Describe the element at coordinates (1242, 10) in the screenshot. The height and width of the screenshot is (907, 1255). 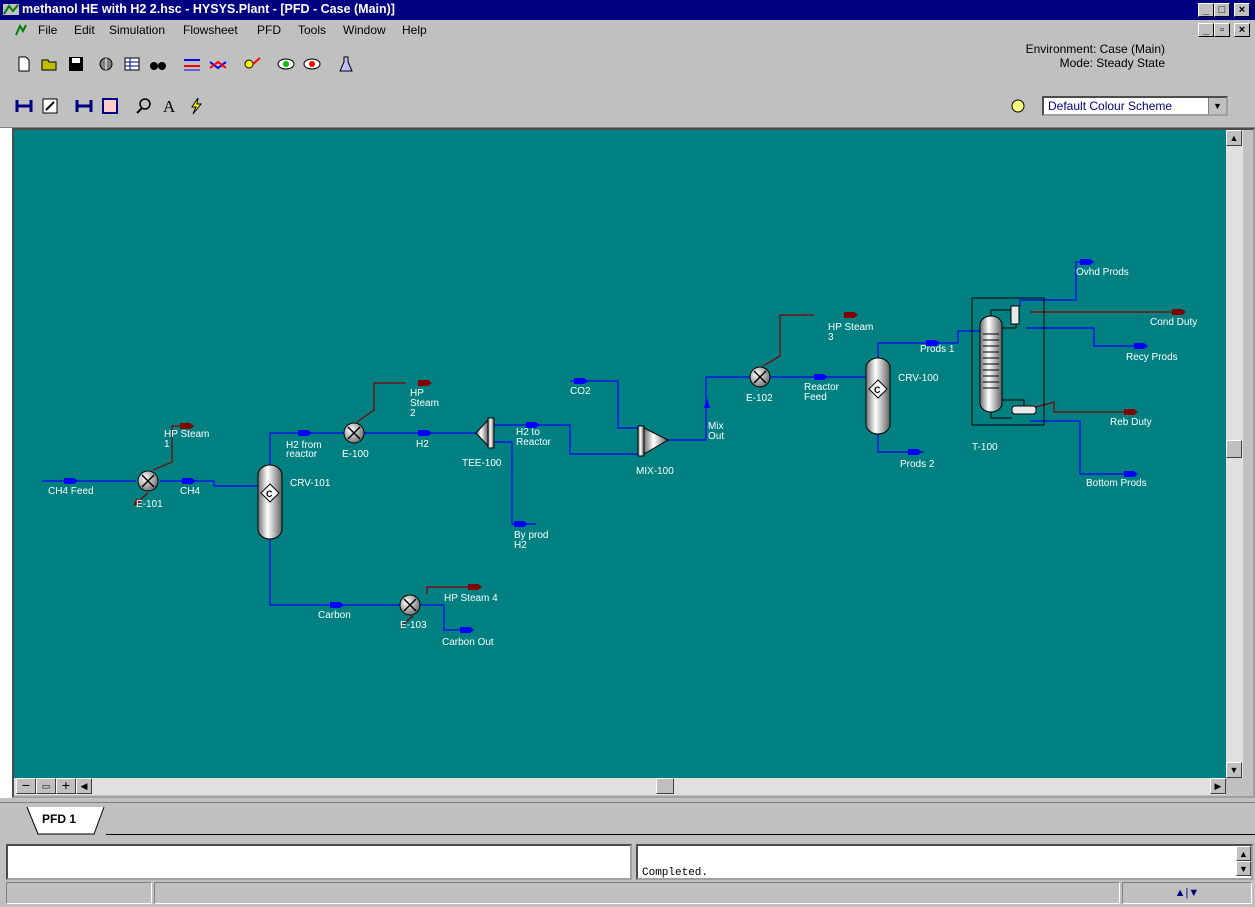
I see `close-button: ×` at that location.